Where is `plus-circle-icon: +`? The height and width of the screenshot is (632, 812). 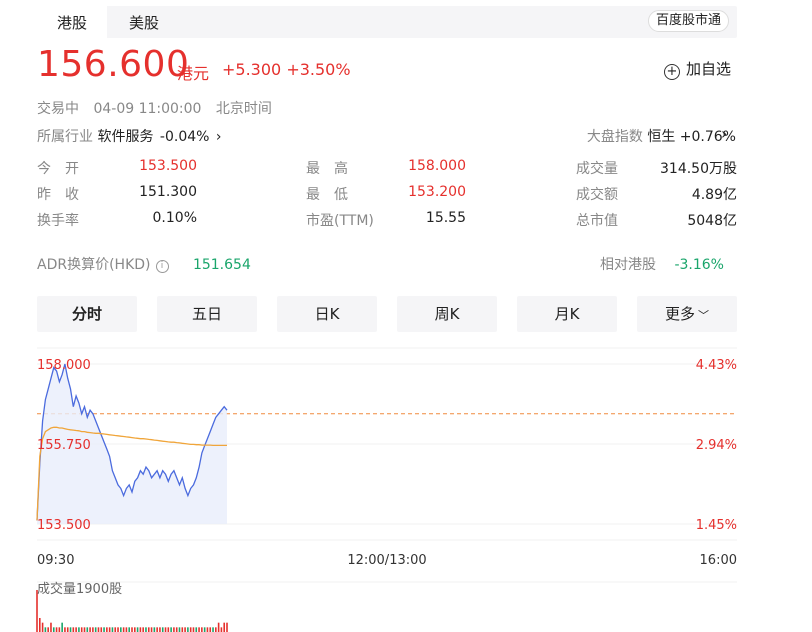 plus-circle-icon: + is located at coordinates (672, 72).